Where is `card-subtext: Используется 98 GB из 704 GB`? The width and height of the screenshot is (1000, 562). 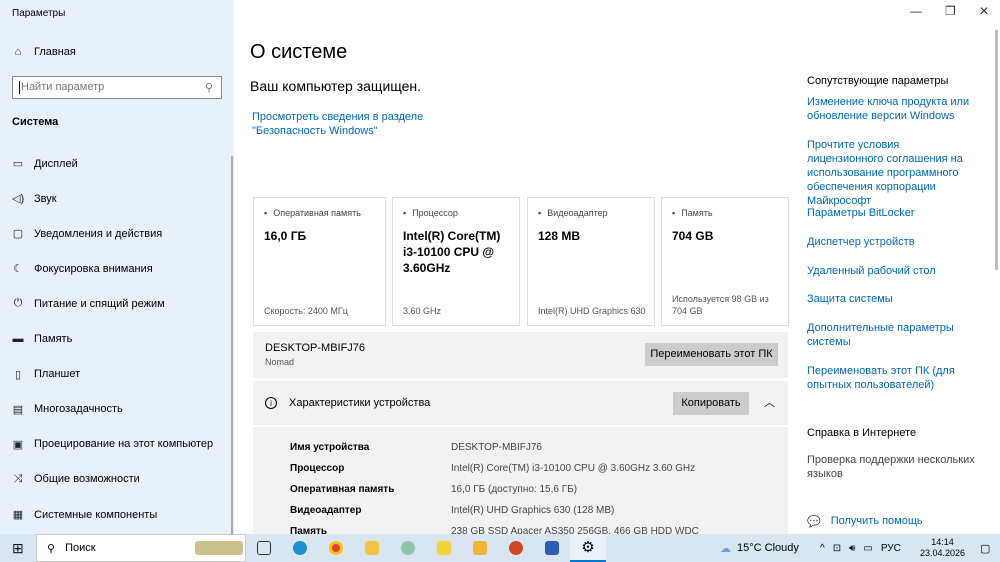
card-subtext: Используется 98 GB из 704 GB is located at coordinates (720, 305).